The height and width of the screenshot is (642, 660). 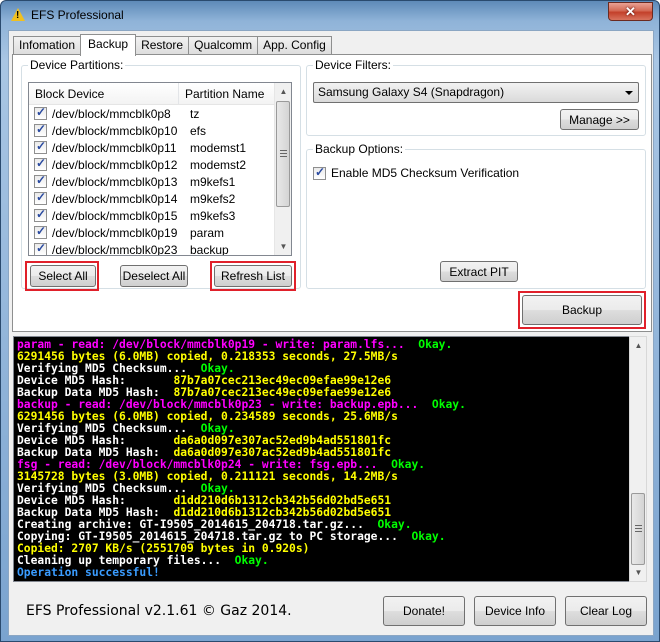 I want to click on scroll-up-icon: ▲, so click(x=283, y=91).